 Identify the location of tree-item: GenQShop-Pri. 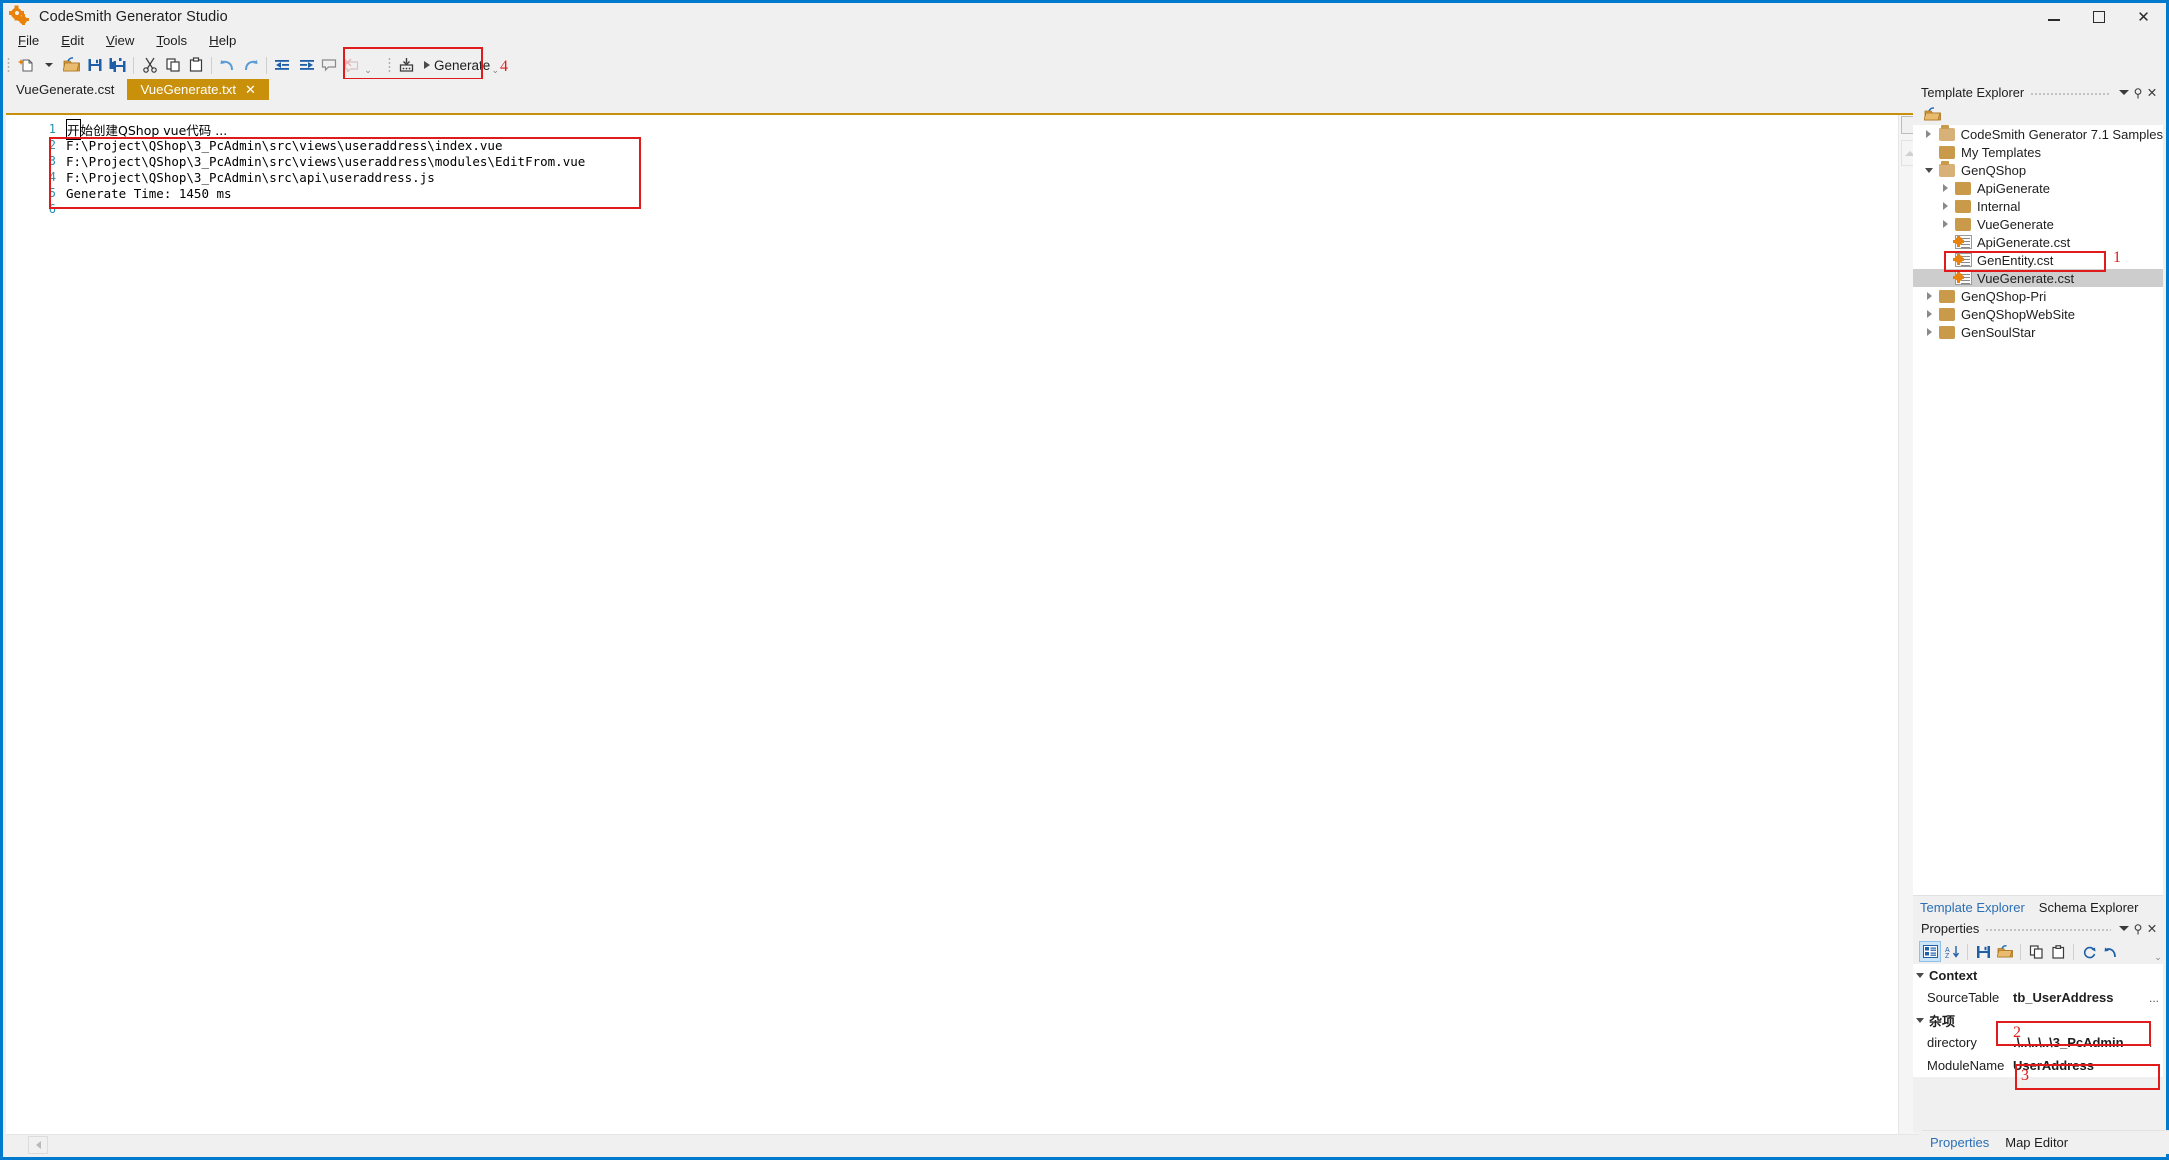
(2038, 296).